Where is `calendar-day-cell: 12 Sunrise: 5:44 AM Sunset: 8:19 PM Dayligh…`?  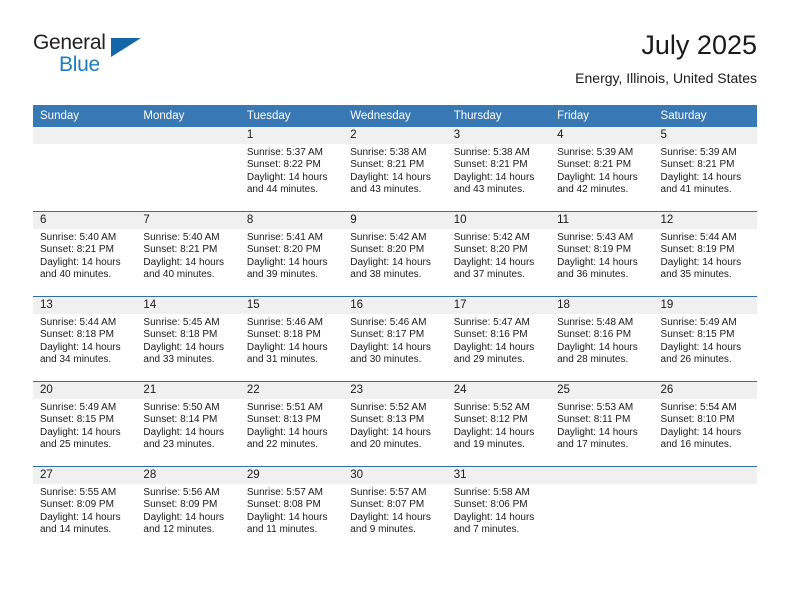
calendar-day-cell: 12 Sunrise: 5:44 AM Sunset: 8:19 PM Dayligh… is located at coordinates (705, 254).